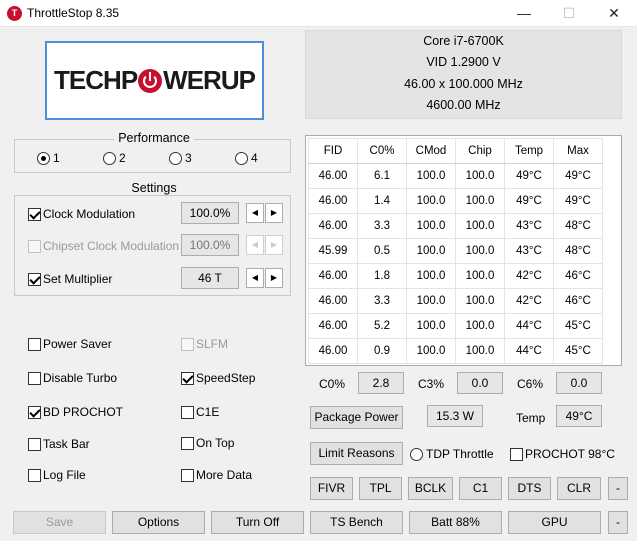 Image resolution: width=637 pixels, height=541 pixels. Describe the element at coordinates (480, 488) in the screenshot. I see `c1-button: C1` at that location.